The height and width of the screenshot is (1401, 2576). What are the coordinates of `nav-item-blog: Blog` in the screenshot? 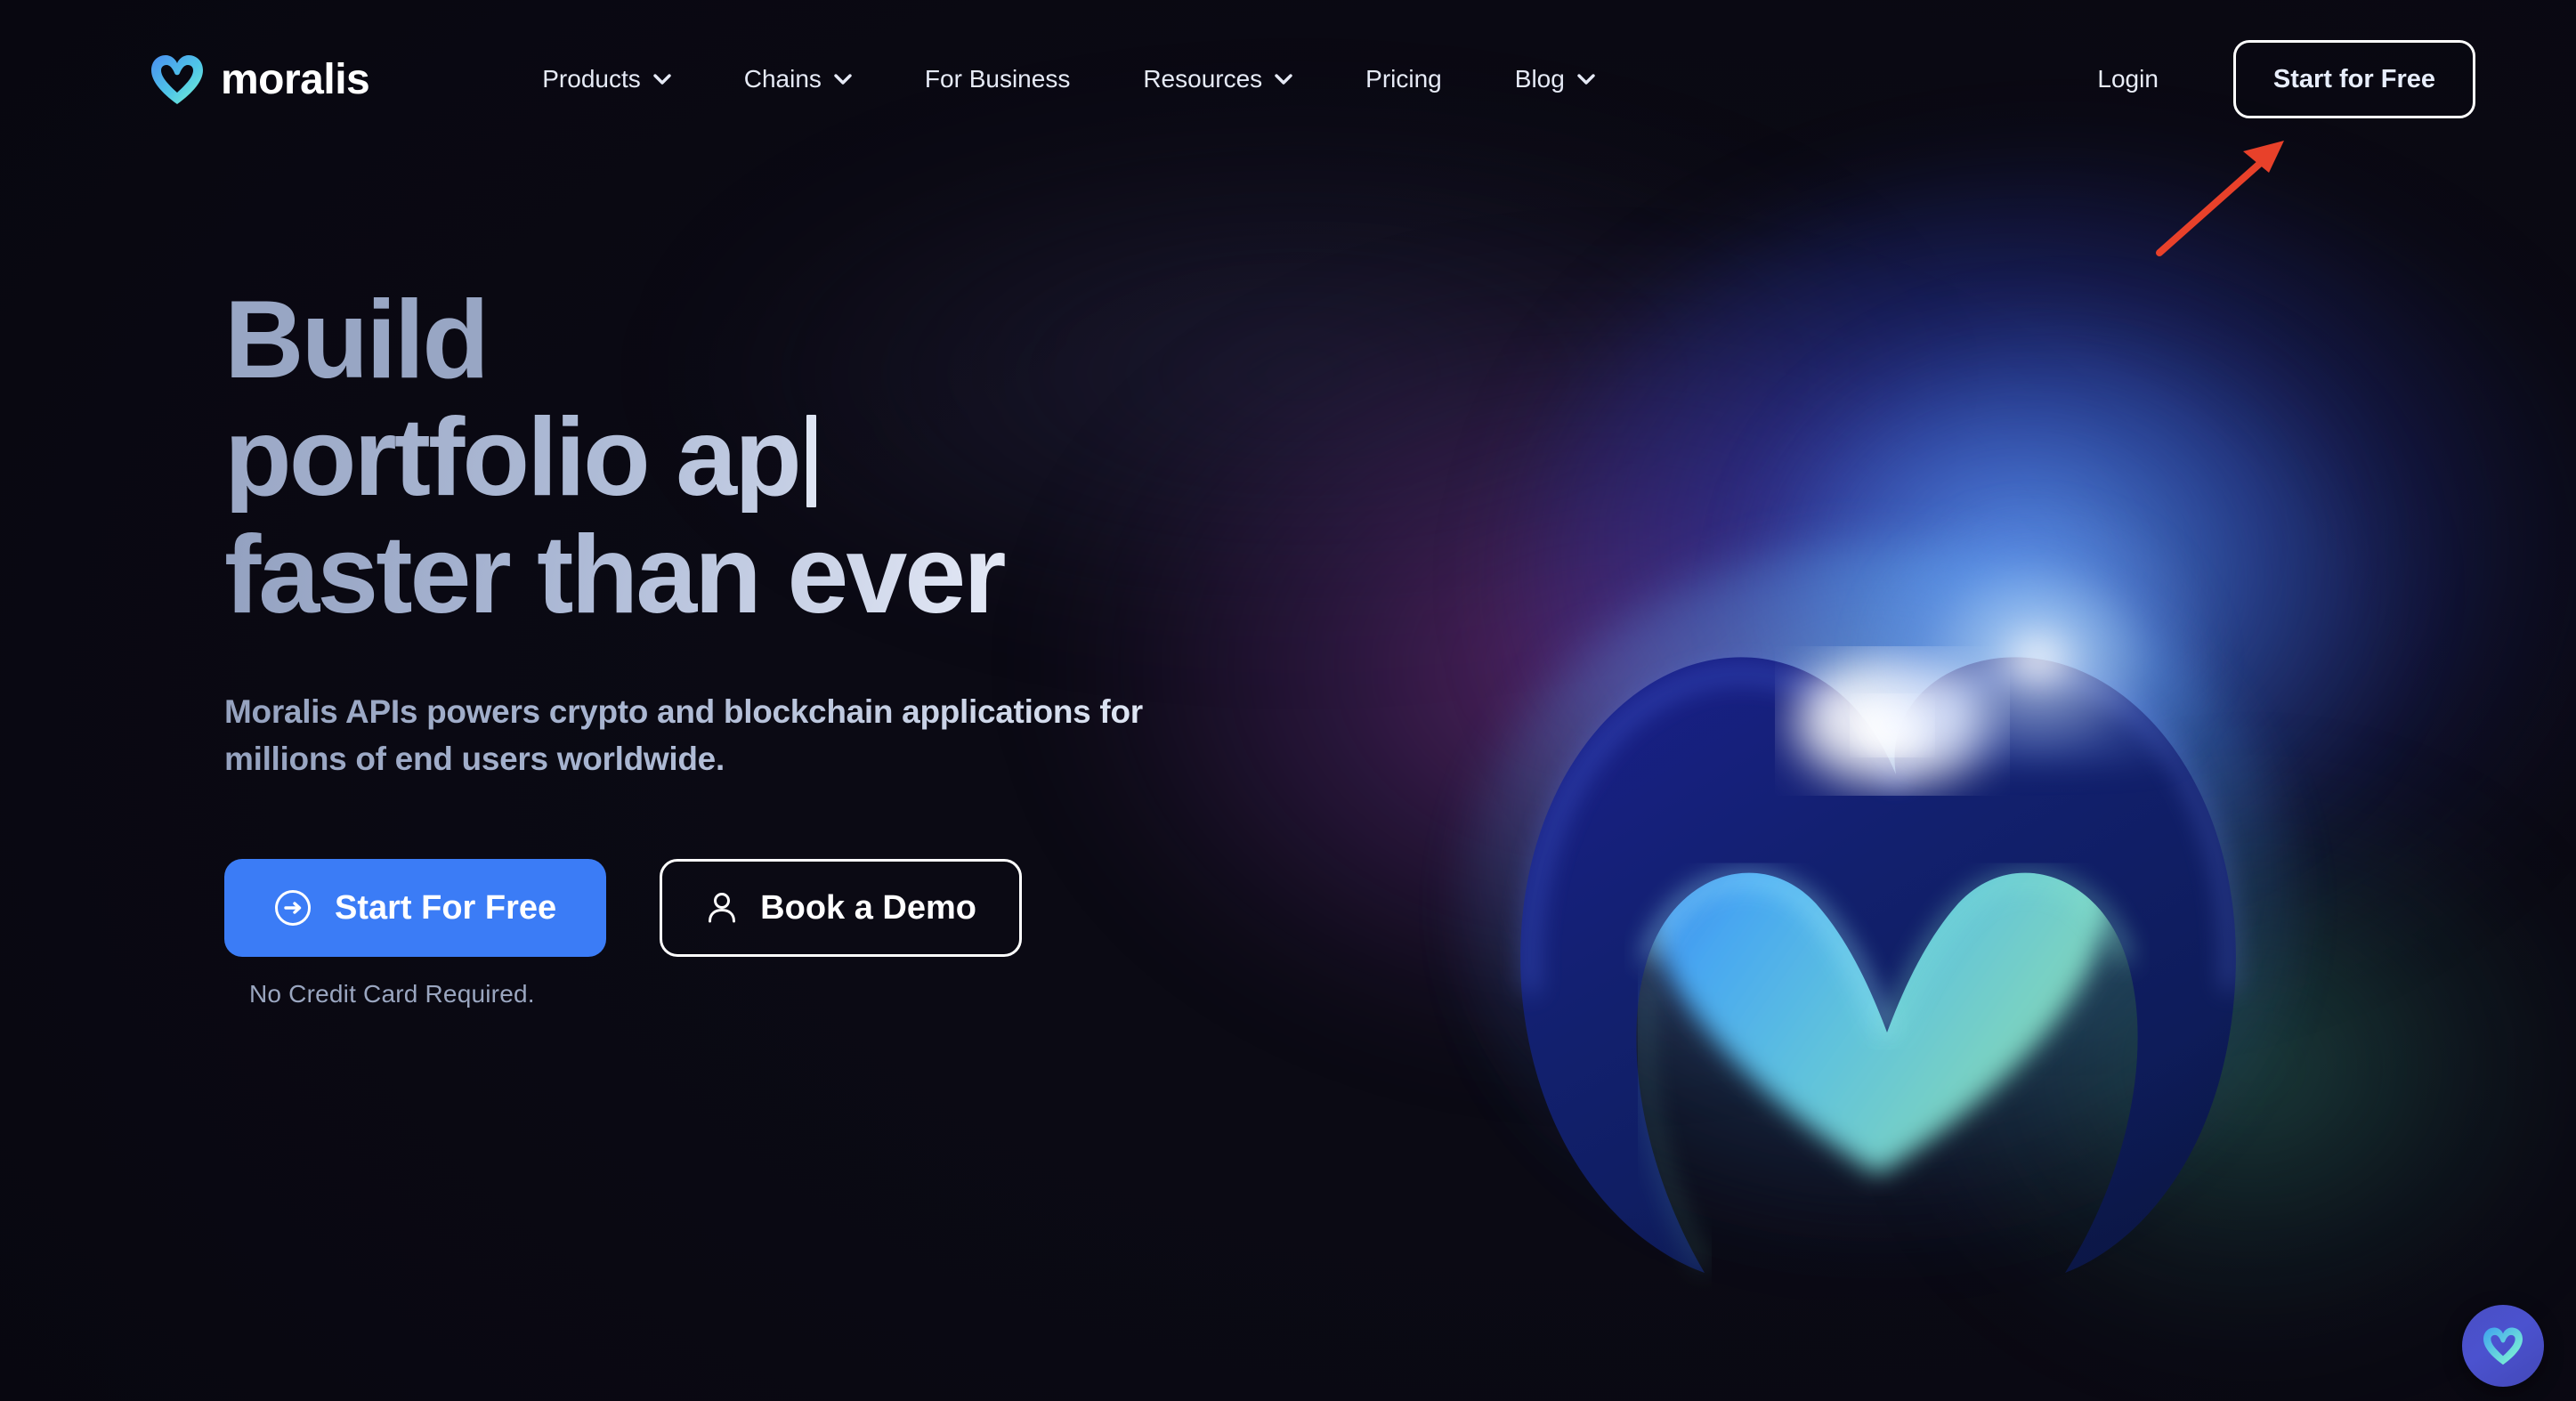 It's located at (1555, 79).